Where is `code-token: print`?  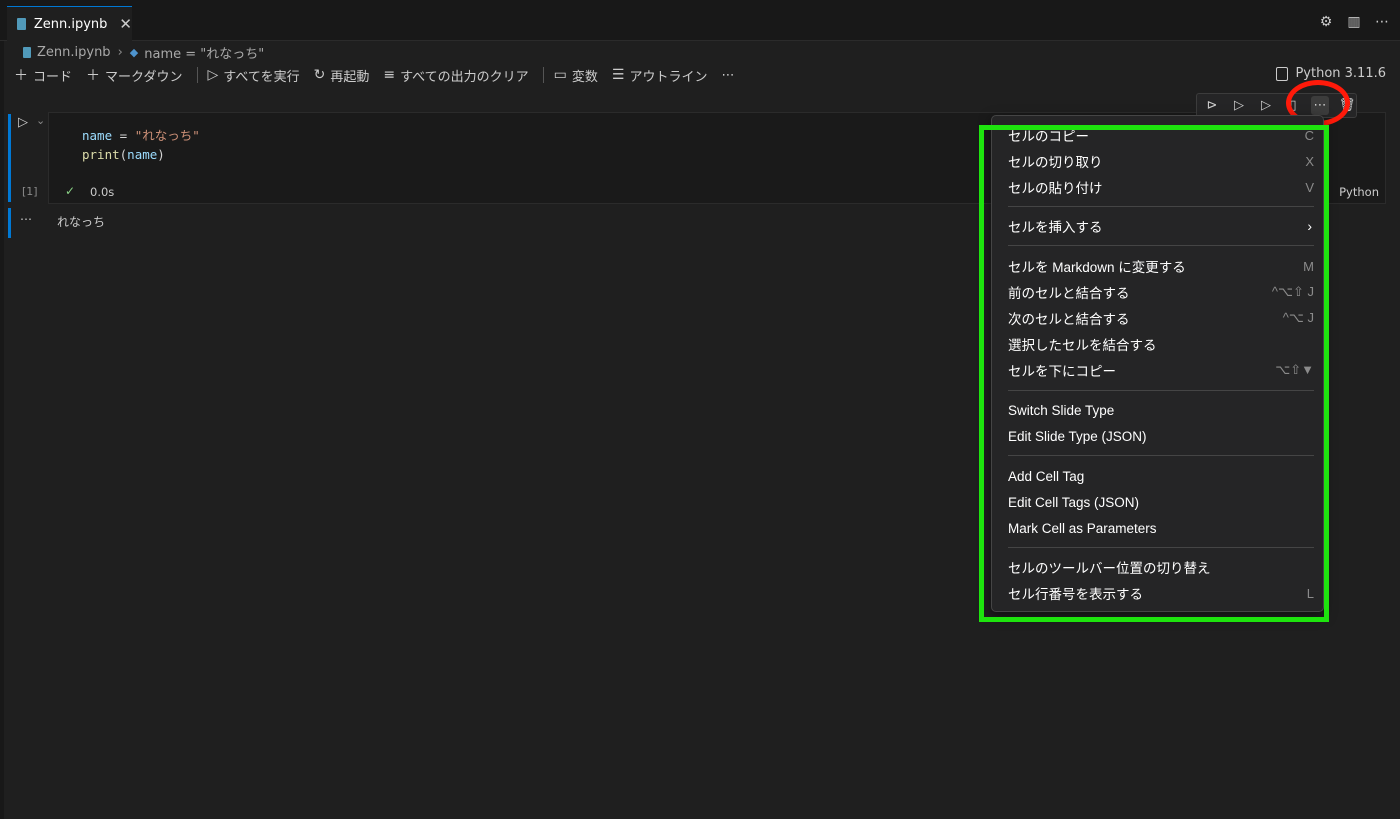
code-token: print is located at coordinates (101, 154).